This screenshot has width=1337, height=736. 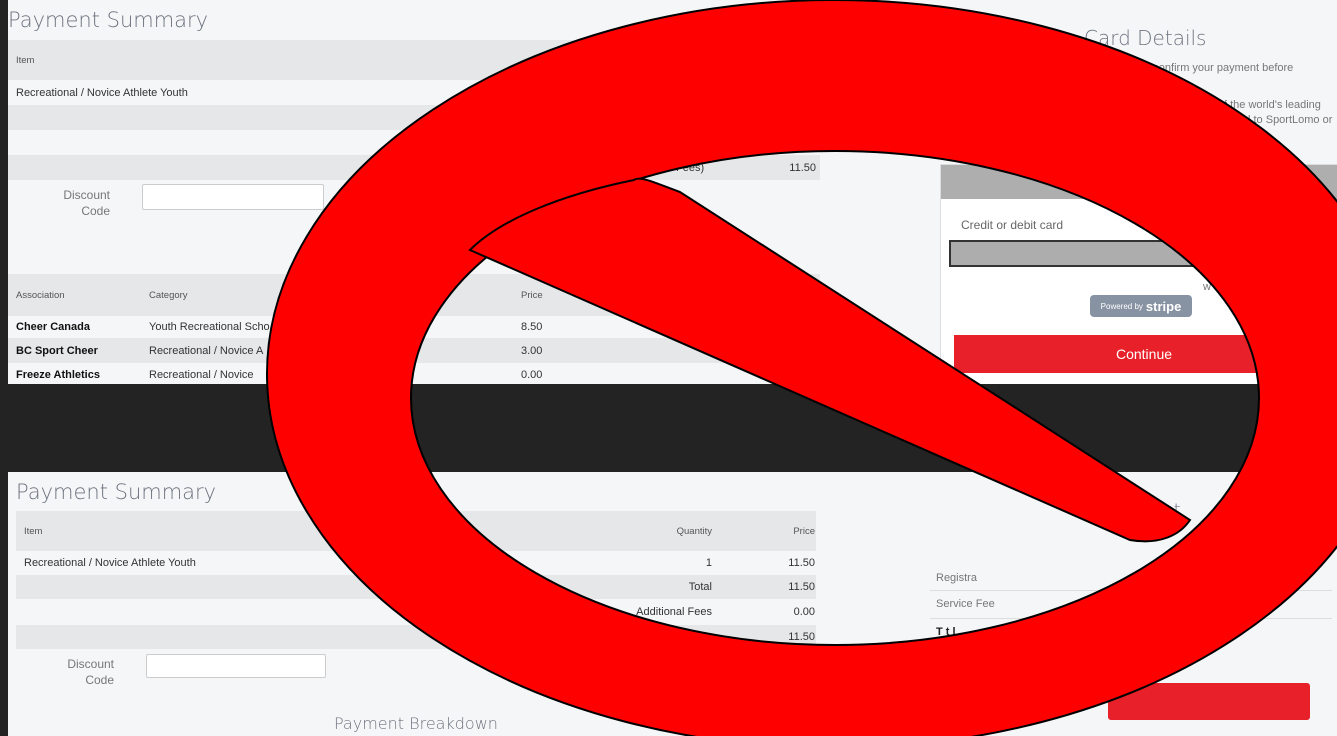 I want to click on payment-title: yment, so click(x=1152, y=510).